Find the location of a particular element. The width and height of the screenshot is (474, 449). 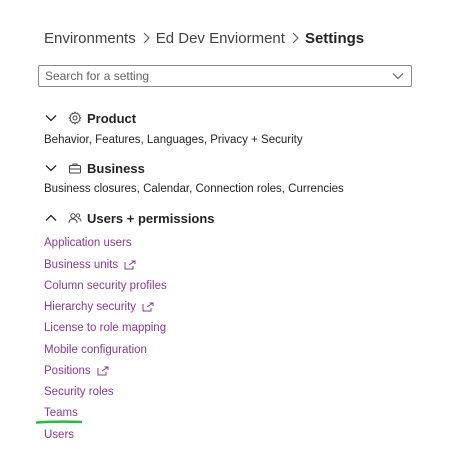

people-icon is located at coordinates (75, 218).